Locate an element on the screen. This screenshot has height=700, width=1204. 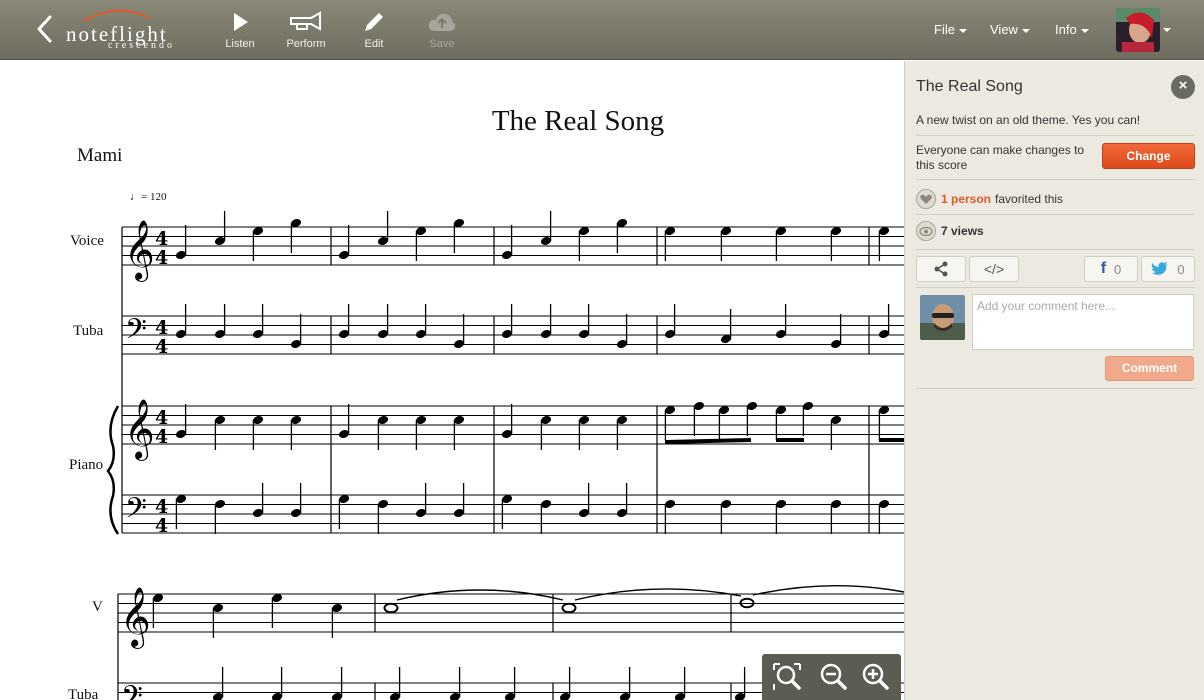
commenter-avatar is located at coordinates (942, 317).